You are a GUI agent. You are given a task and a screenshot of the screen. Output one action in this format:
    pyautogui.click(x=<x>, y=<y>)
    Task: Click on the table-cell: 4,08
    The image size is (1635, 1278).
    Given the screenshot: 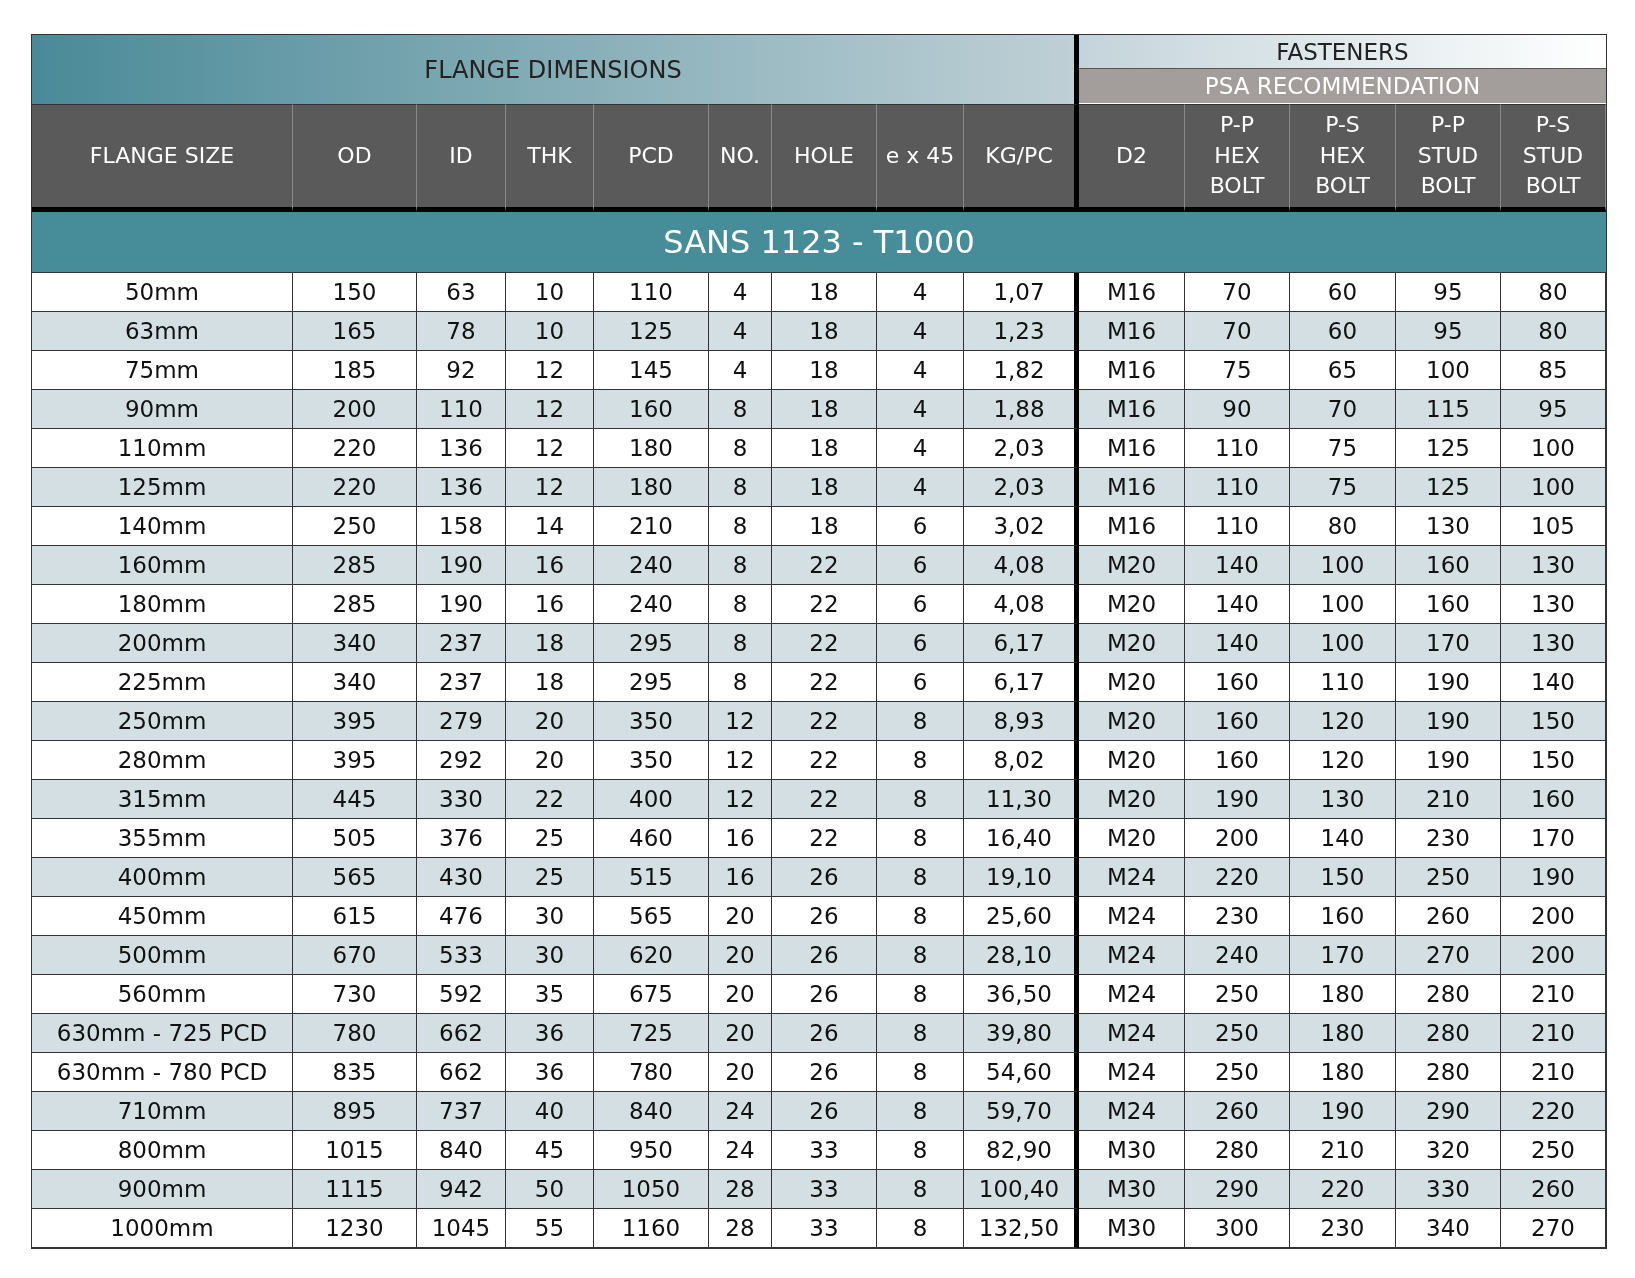 What is the action you would take?
    pyautogui.click(x=1021, y=565)
    